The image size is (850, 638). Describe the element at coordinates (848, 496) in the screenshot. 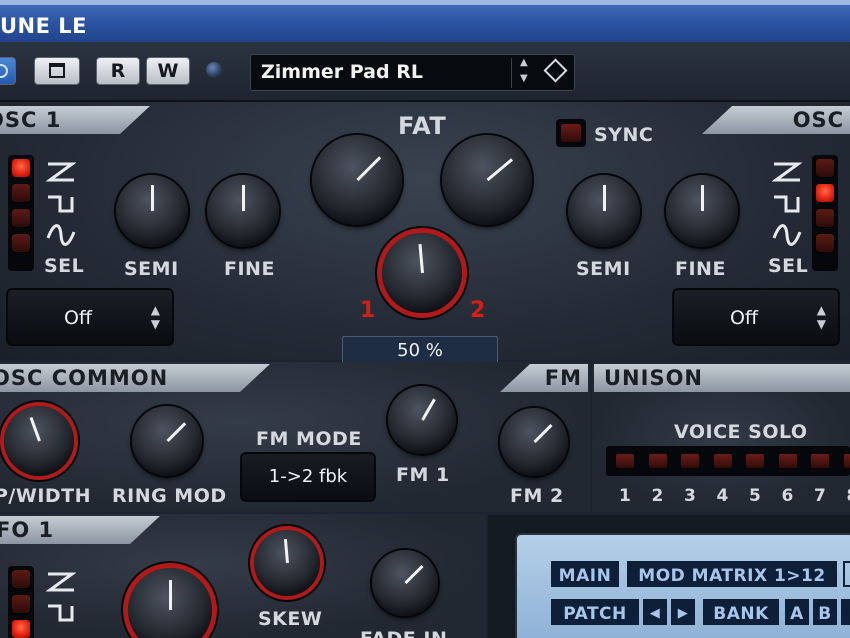

I see `voice-number-label: 8` at that location.